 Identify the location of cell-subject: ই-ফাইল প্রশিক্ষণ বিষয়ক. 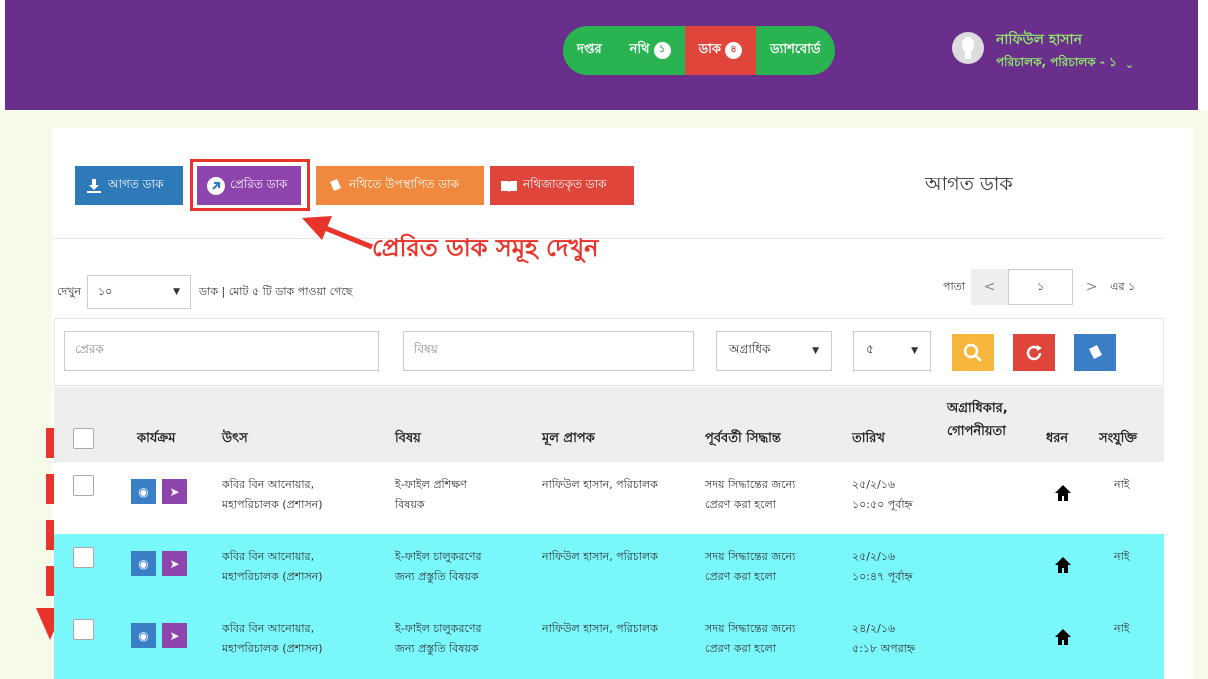
(431, 495).